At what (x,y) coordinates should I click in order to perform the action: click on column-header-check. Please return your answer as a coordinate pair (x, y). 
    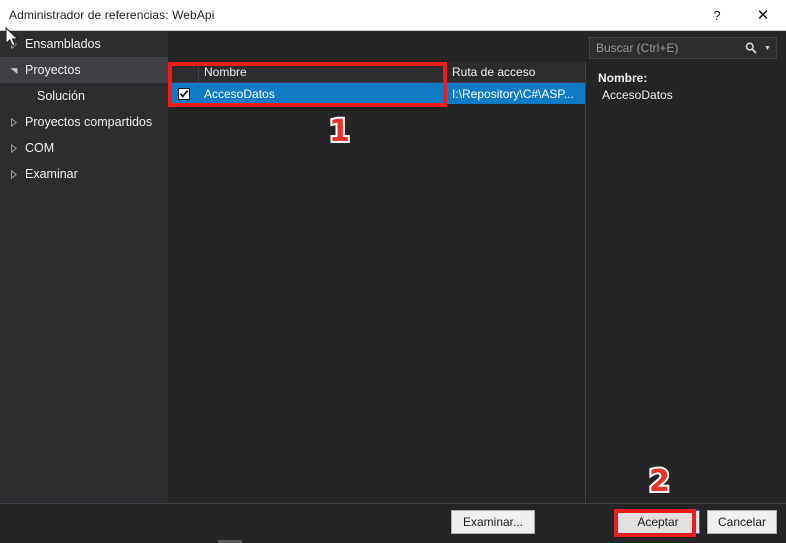
    Looking at the image, I should click on (183, 72).